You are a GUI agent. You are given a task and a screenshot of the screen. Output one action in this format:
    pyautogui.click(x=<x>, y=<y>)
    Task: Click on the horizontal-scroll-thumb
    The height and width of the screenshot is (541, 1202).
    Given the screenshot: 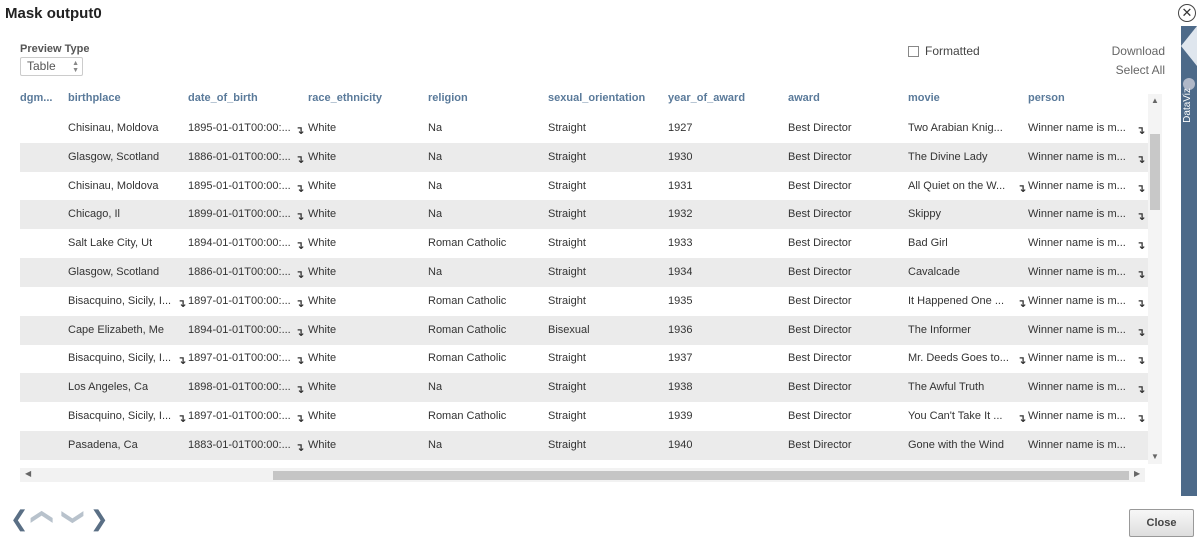 What is the action you would take?
    pyautogui.click(x=701, y=475)
    